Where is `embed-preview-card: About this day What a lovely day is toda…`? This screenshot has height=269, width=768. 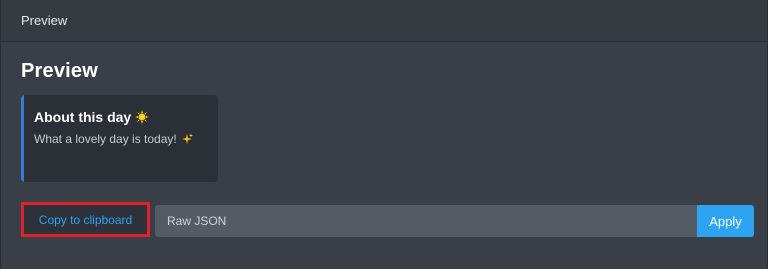 embed-preview-card: About this day What a lovely day is toda… is located at coordinates (119, 138).